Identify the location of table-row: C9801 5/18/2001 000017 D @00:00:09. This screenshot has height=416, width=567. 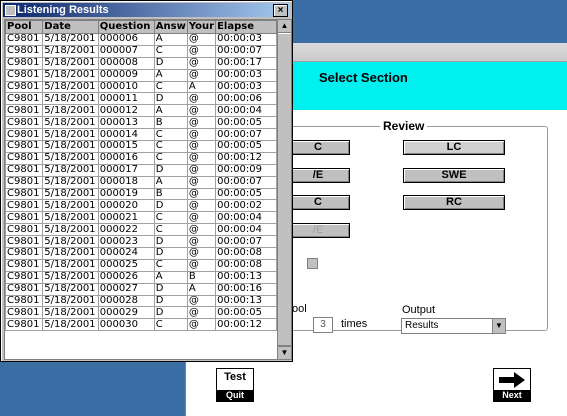
(141, 170).